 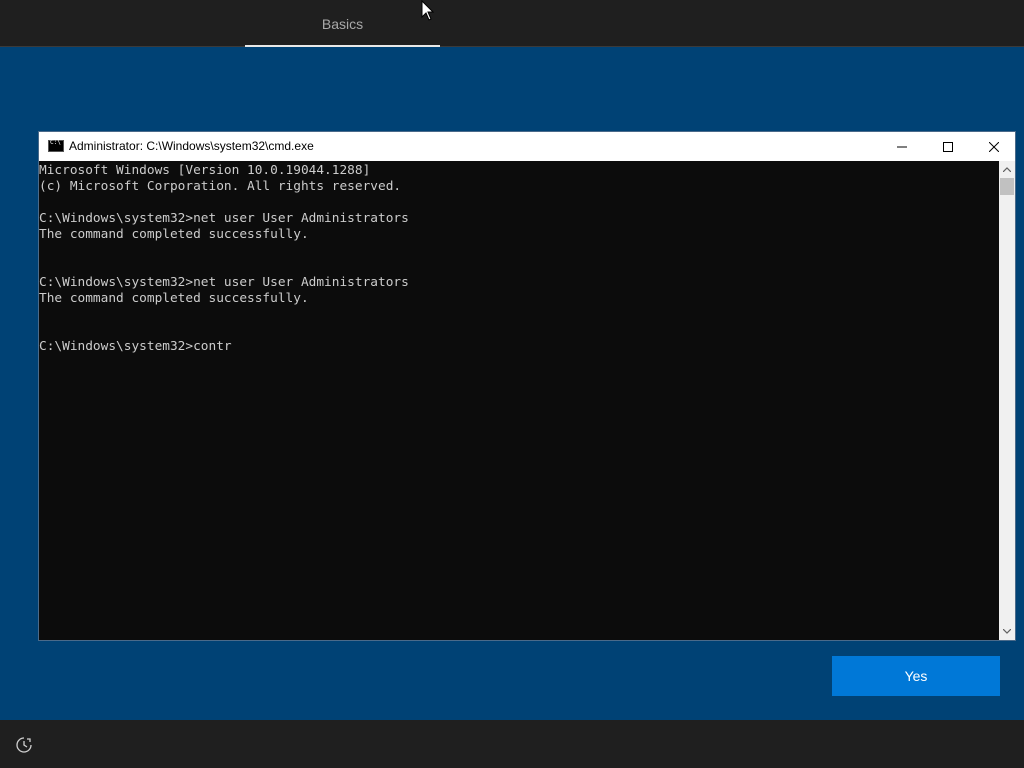 I want to click on maximize-button, so click(x=948, y=146).